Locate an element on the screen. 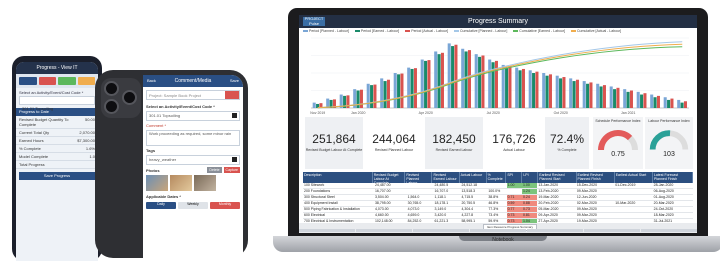 Image resolution: width=720 pixels, height=261 pixels. project-search-input: Project: Sample Book Project is located at coordinates (186, 95).